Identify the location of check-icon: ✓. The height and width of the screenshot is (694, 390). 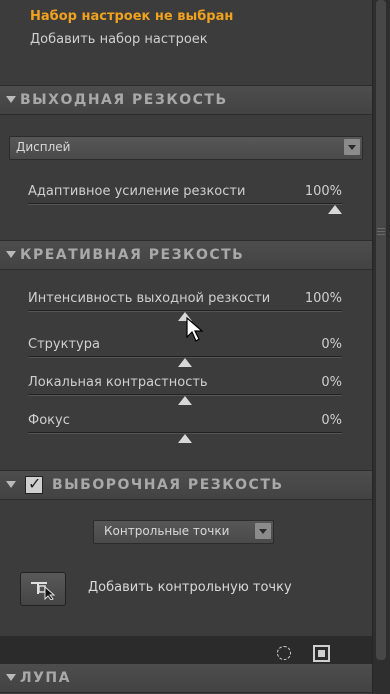
(35, 483).